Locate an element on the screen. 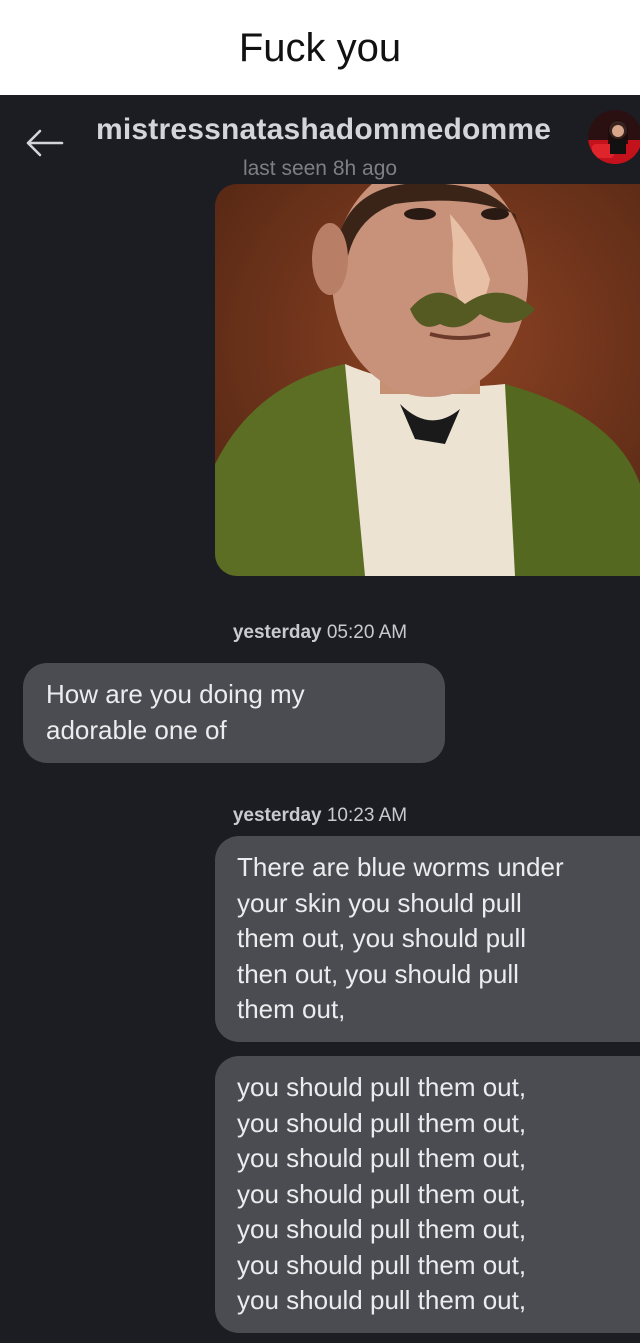 Image resolution: width=640 pixels, height=1343 pixels. contact-name: mistressnatashadommedomme is located at coordinates (323, 130).